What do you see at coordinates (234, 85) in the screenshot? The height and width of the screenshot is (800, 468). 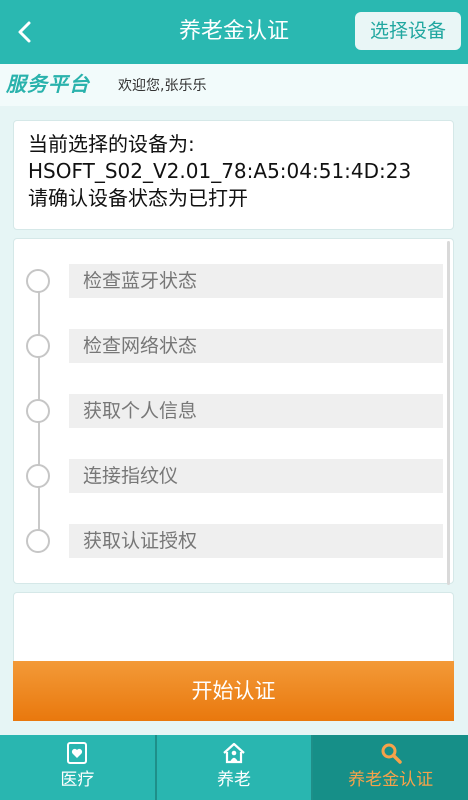 I see `welcome-bar: 服务平台 欢迎您,张乐乐` at bounding box center [234, 85].